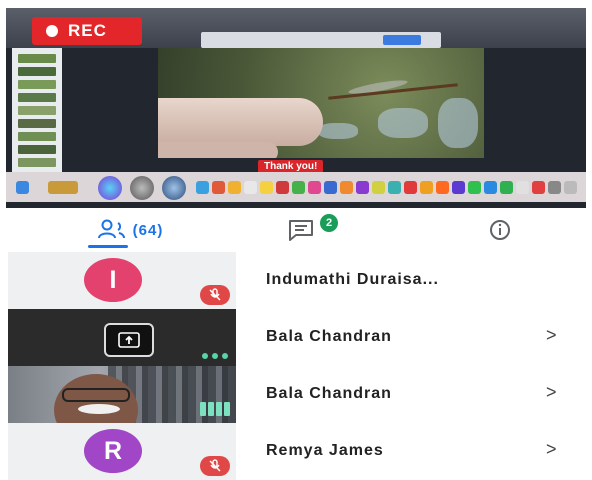  I want to click on audio-level-icon, so click(215, 409).